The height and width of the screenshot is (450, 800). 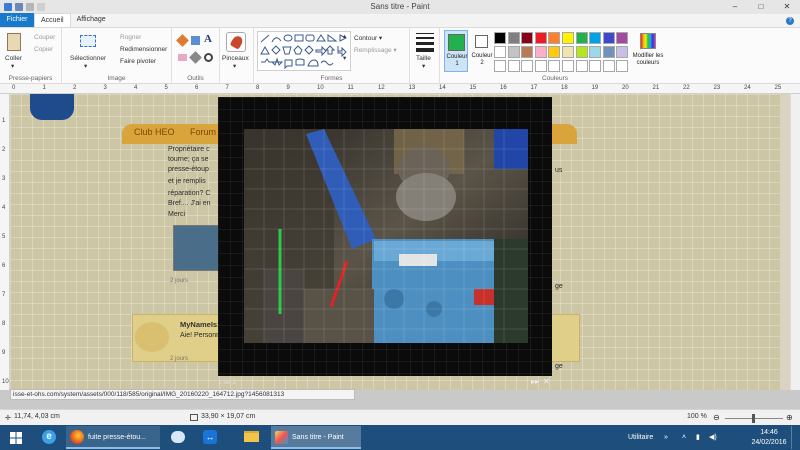 I want to click on tab-view: Affichage, so click(x=91, y=20).